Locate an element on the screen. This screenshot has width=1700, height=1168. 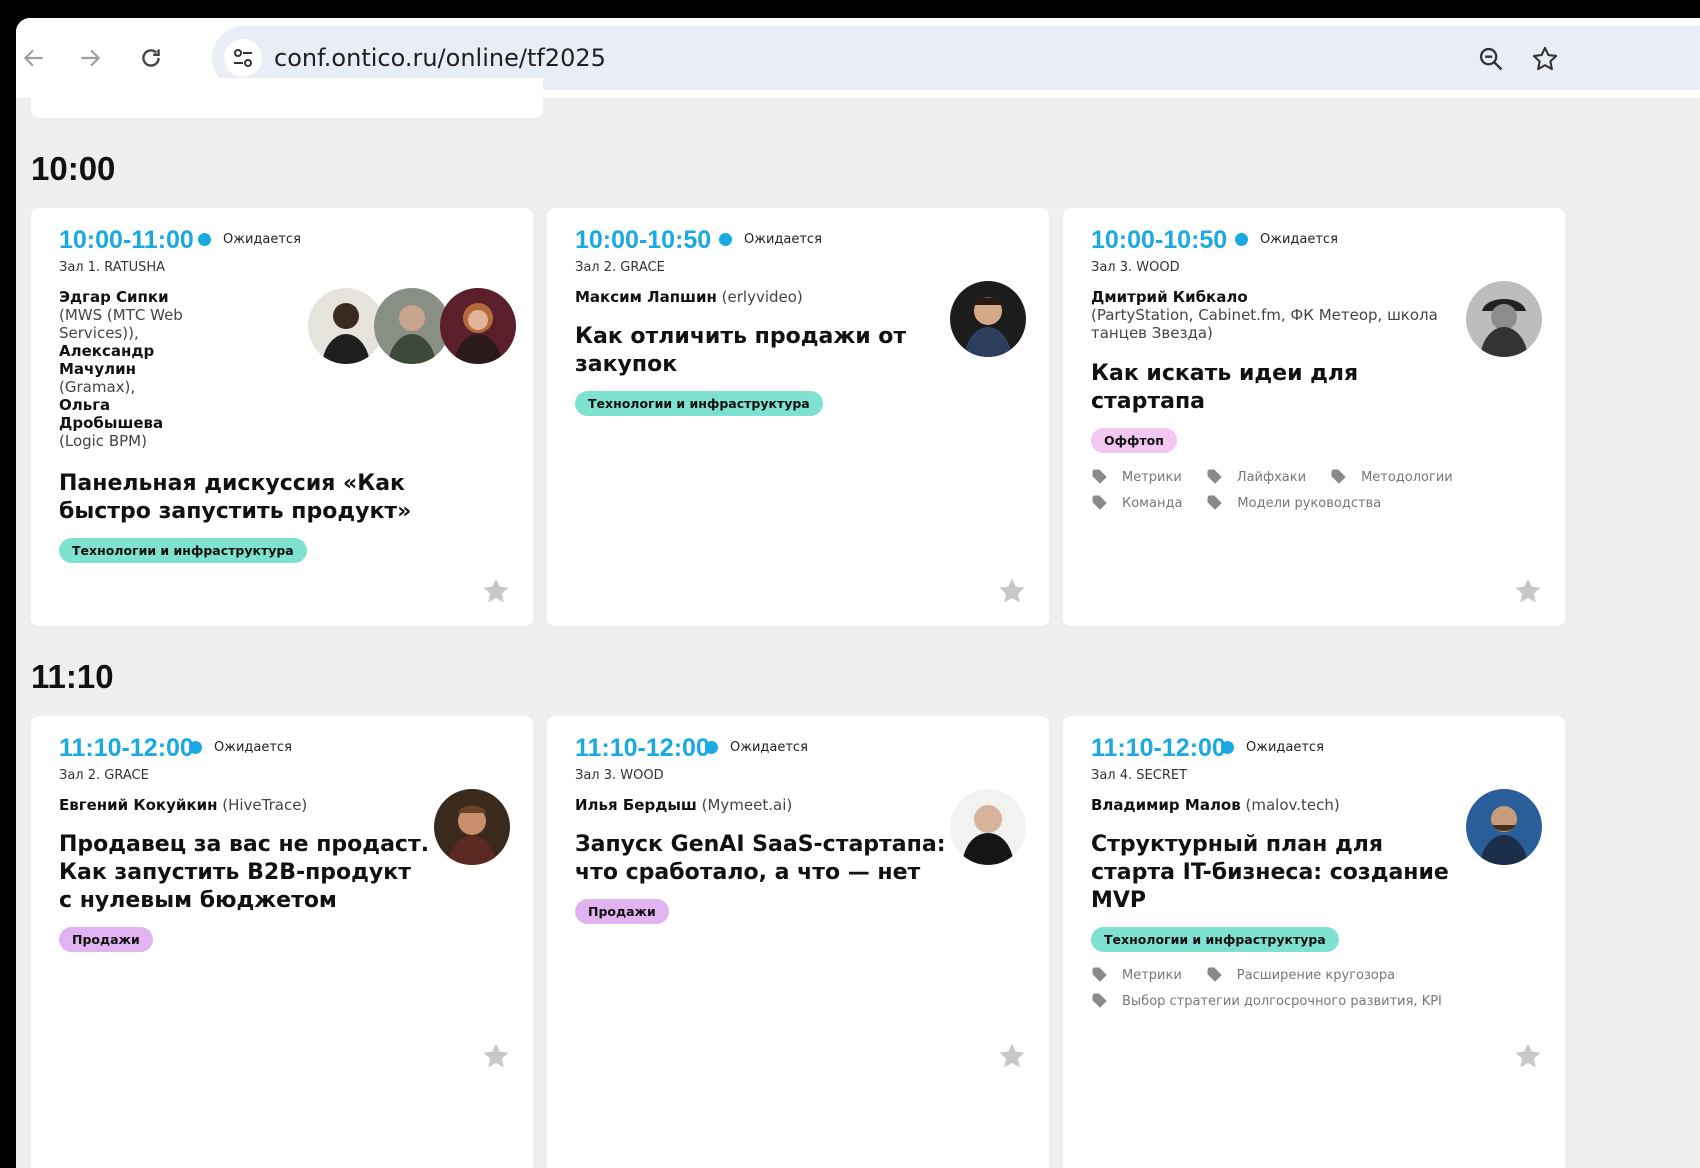
speaker-org: (erlyvideo) is located at coordinates (762, 297).